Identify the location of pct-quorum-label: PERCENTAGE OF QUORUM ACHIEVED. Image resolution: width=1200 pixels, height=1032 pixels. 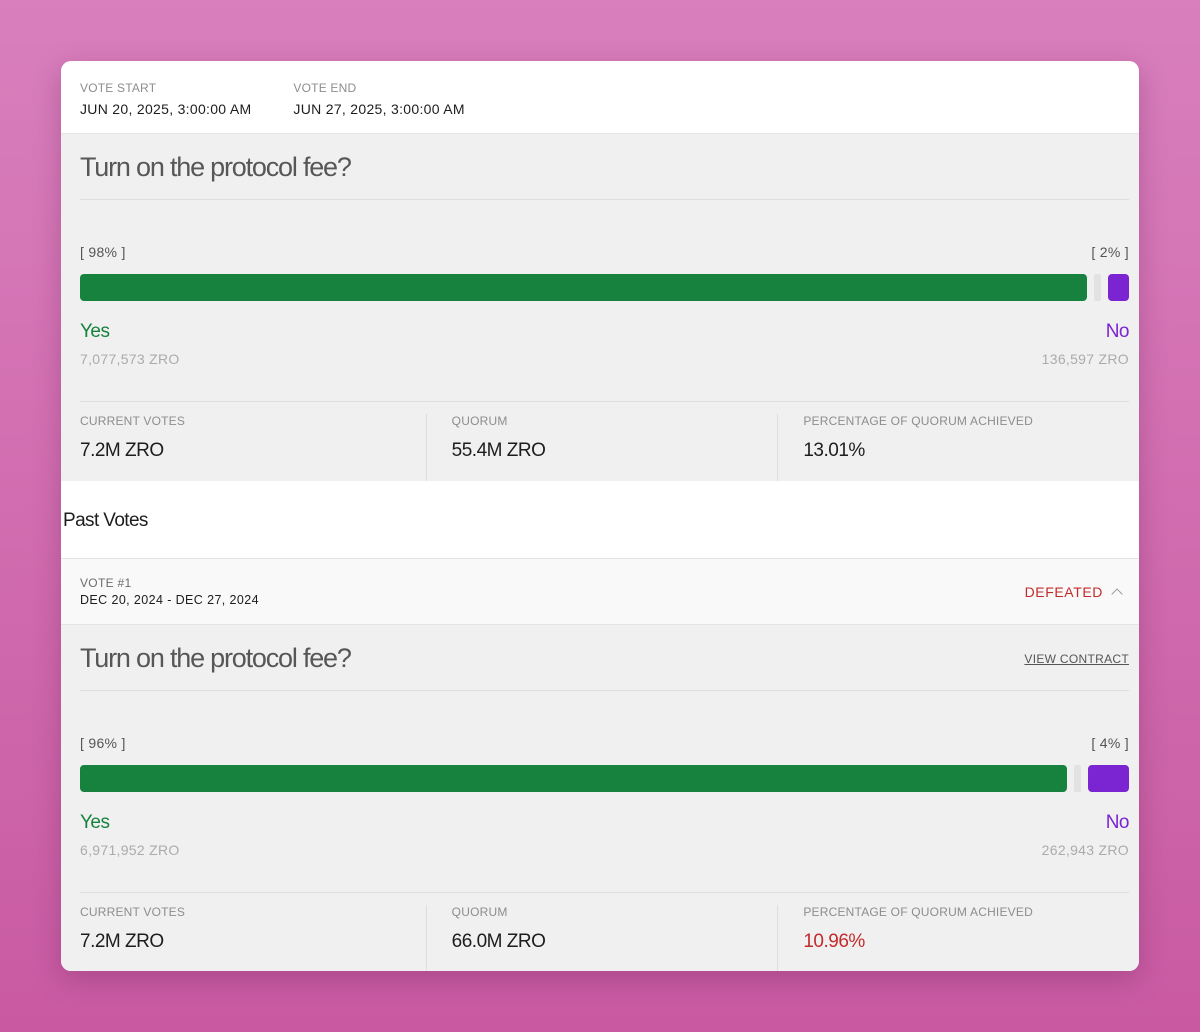
(918, 421).